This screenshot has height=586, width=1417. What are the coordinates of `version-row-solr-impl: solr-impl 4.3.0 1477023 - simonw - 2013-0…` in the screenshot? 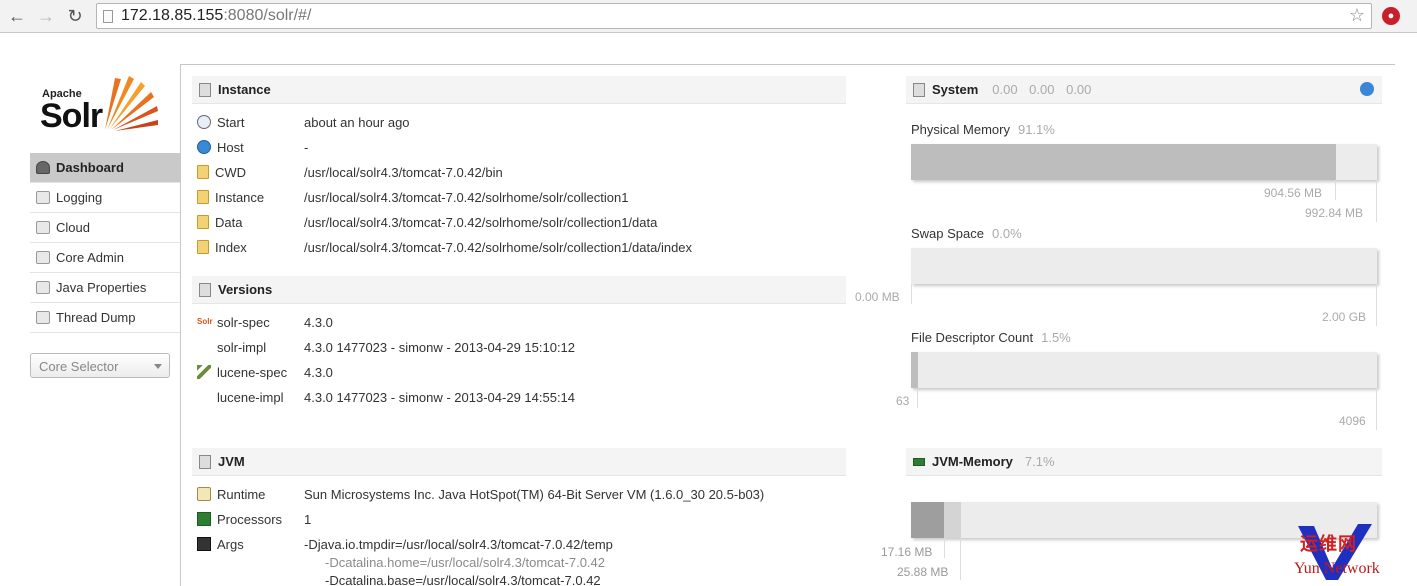 It's located at (396, 347).